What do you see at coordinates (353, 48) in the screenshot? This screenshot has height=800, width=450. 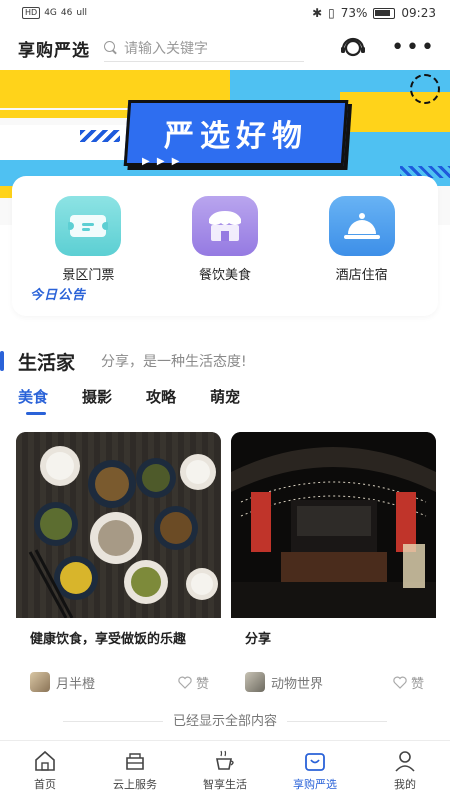 I see `customer-service-icon` at bounding box center [353, 48].